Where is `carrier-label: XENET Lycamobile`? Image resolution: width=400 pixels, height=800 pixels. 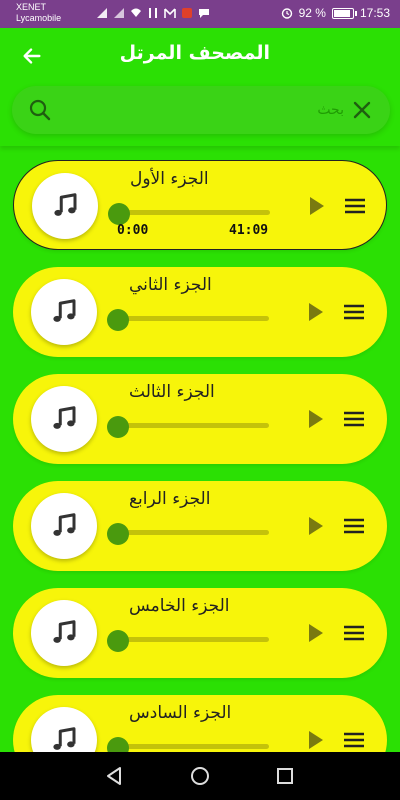
carrier-label: XENET Lycamobile is located at coordinates (38, 13).